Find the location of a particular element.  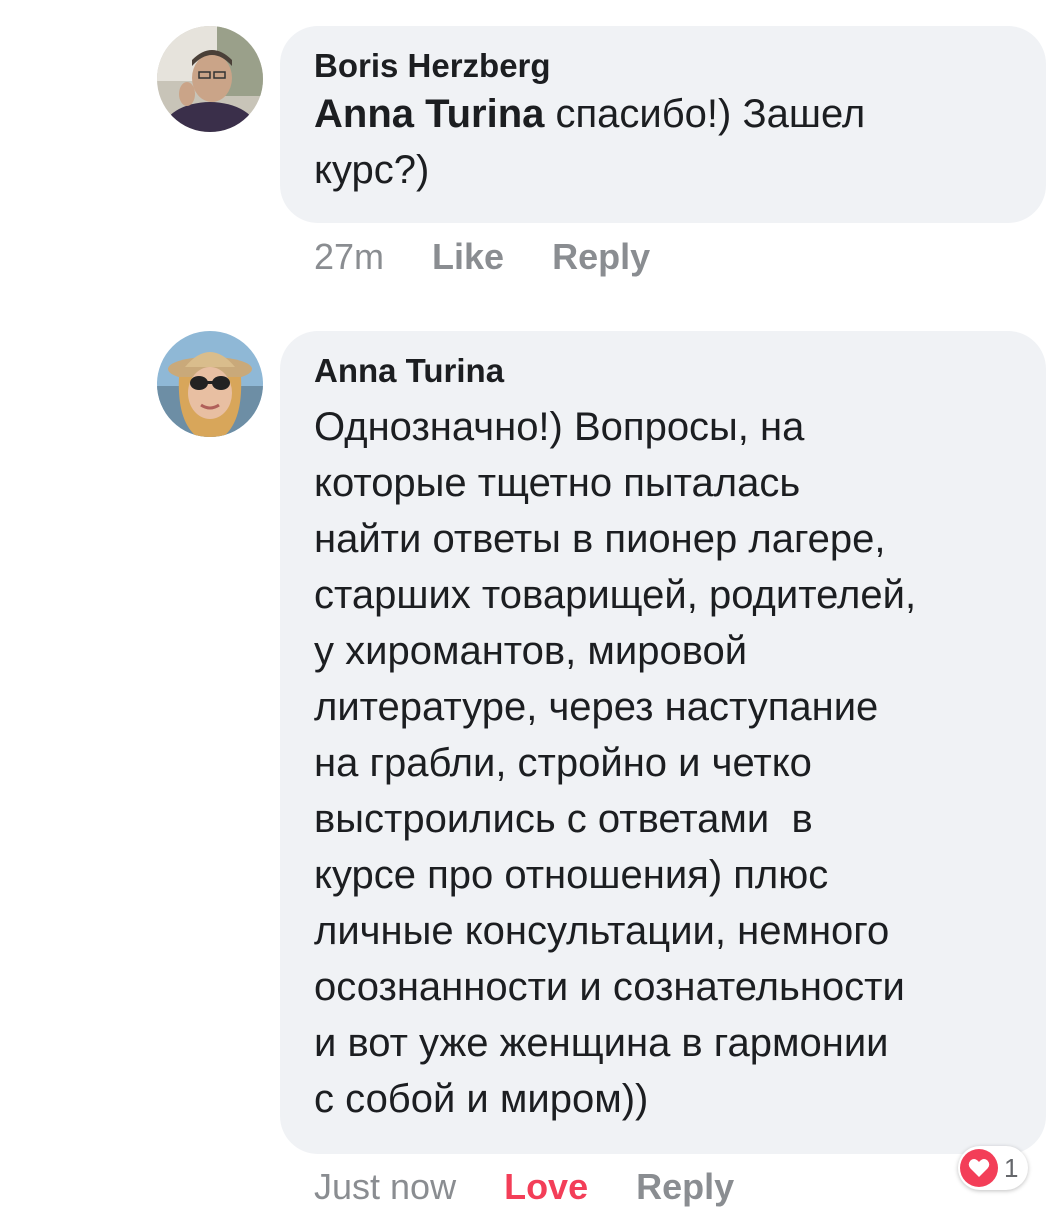

love-reaction-button: Love is located at coordinates (546, 1187).